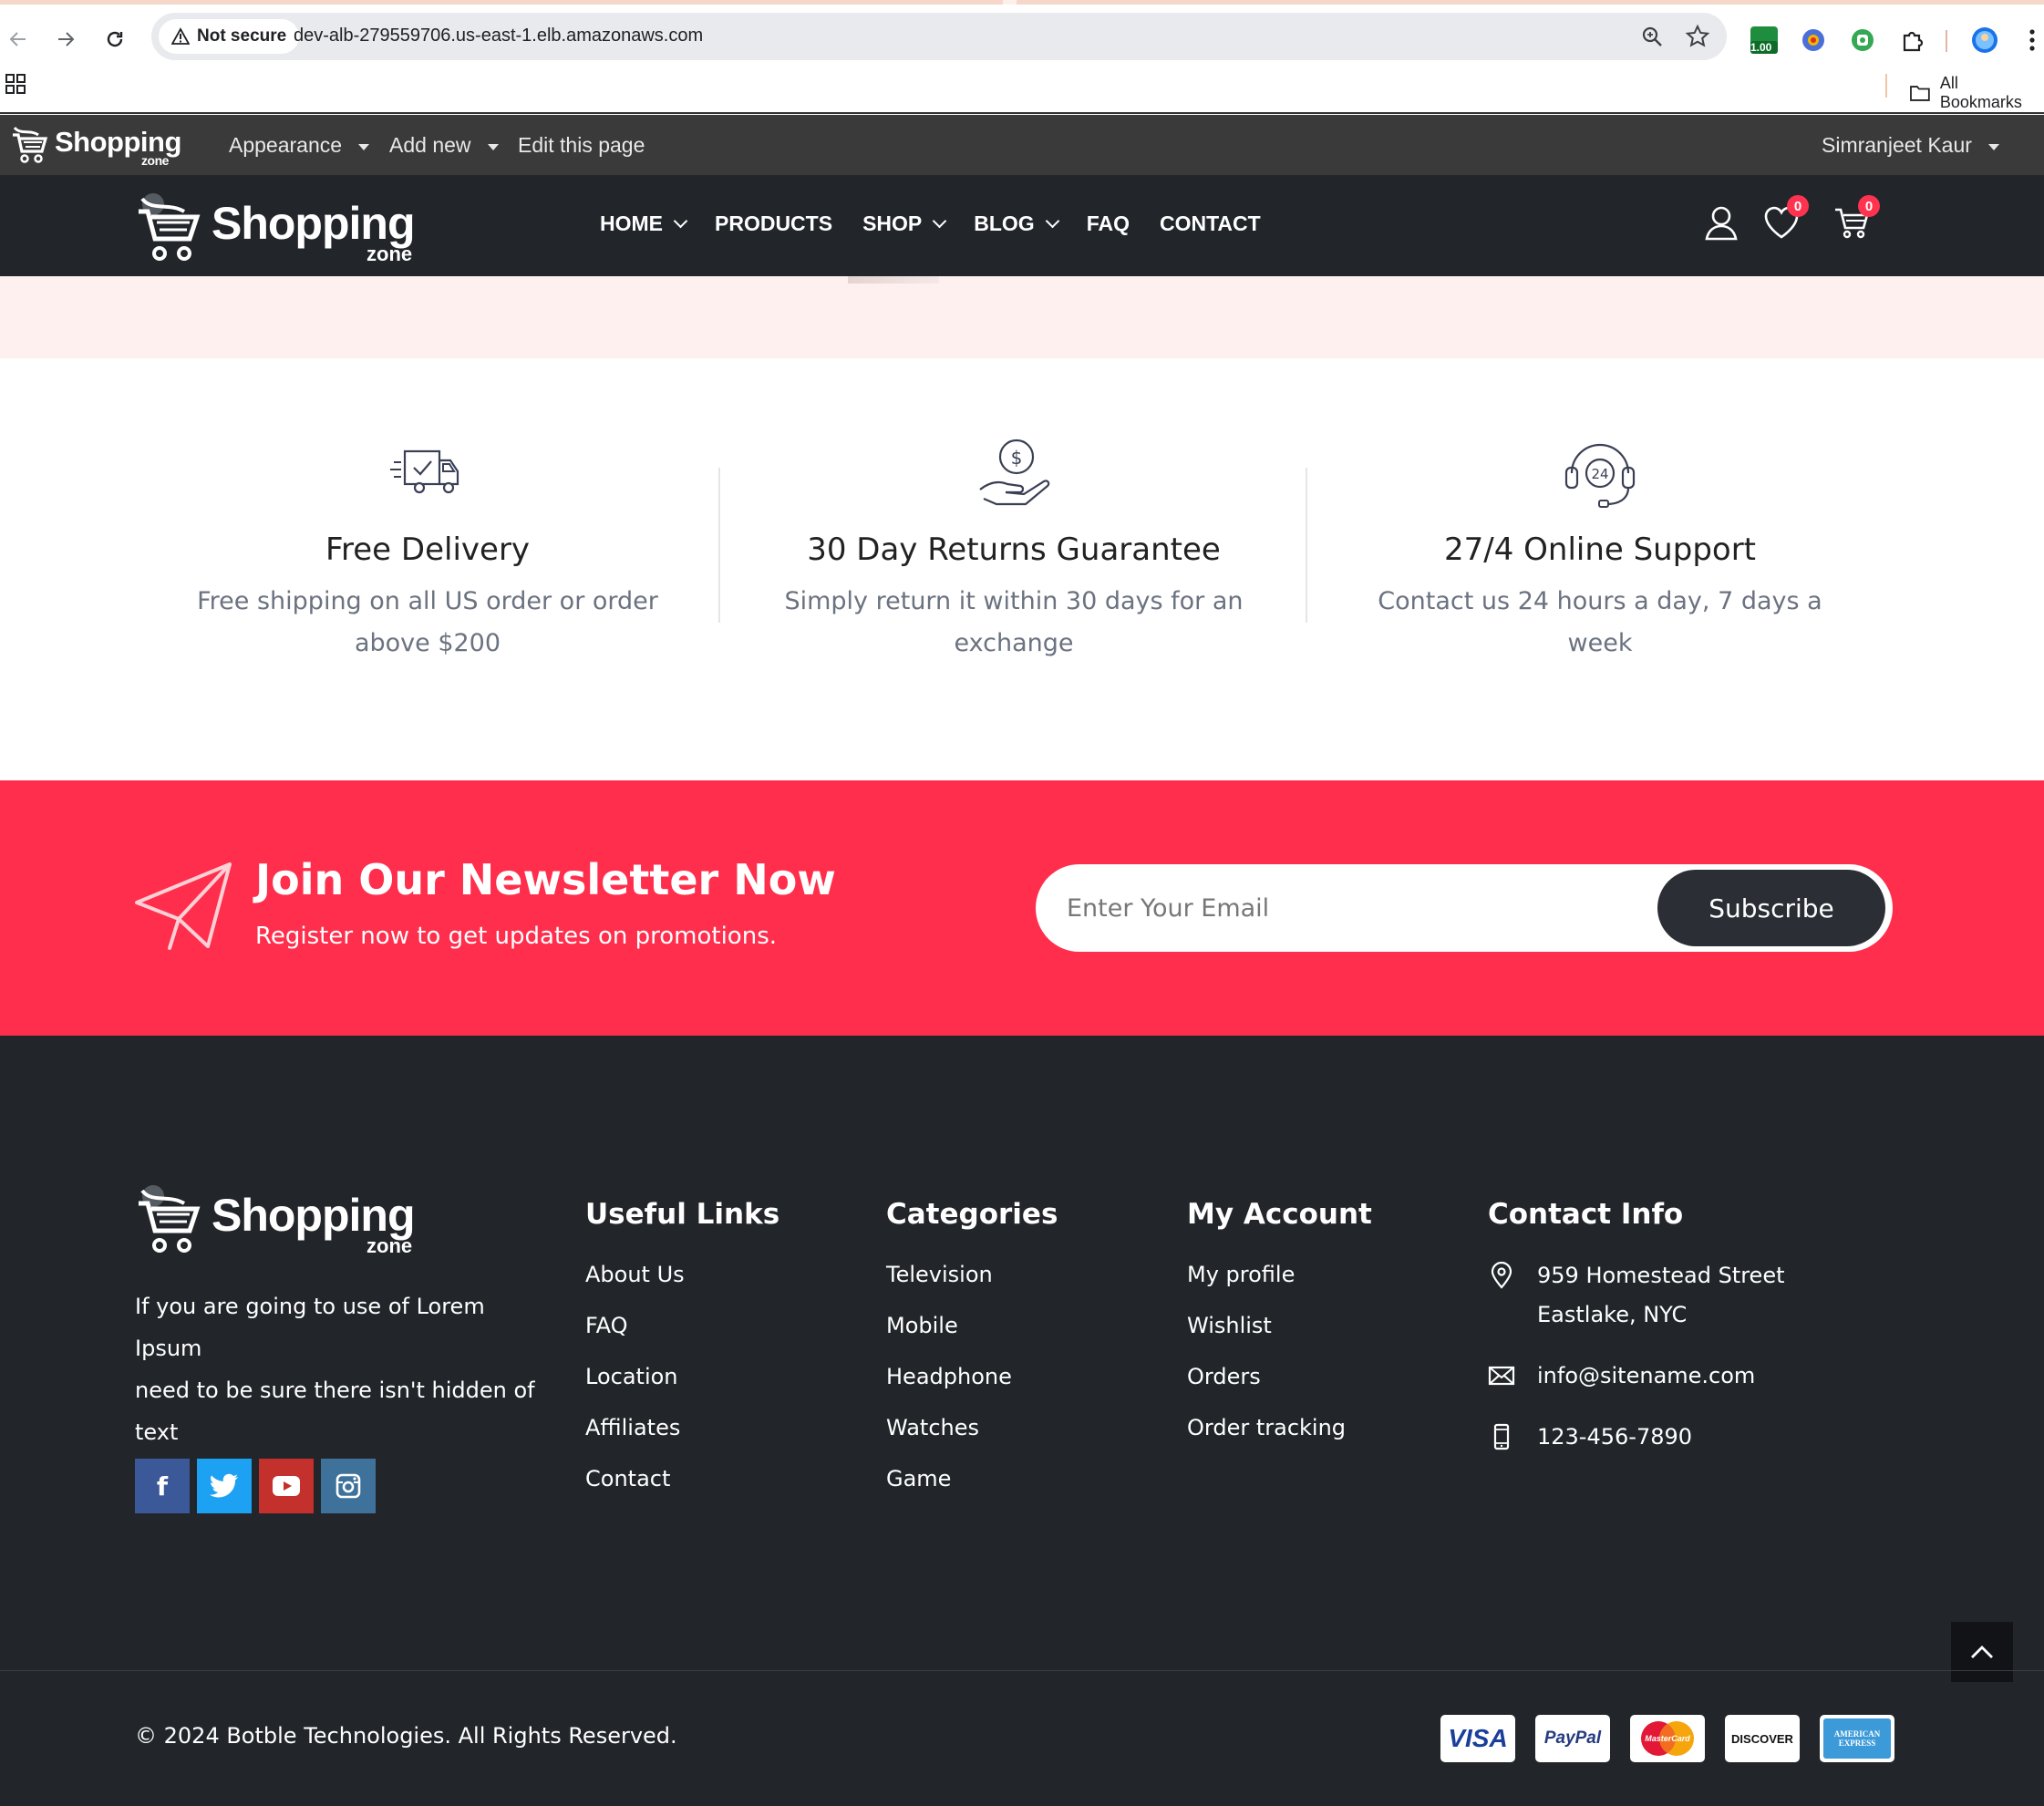 Image resolution: width=2044 pixels, height=1806 pixels. I want to click on admin-user-menu: Simranjeet Kaur, so click(1910, 145).